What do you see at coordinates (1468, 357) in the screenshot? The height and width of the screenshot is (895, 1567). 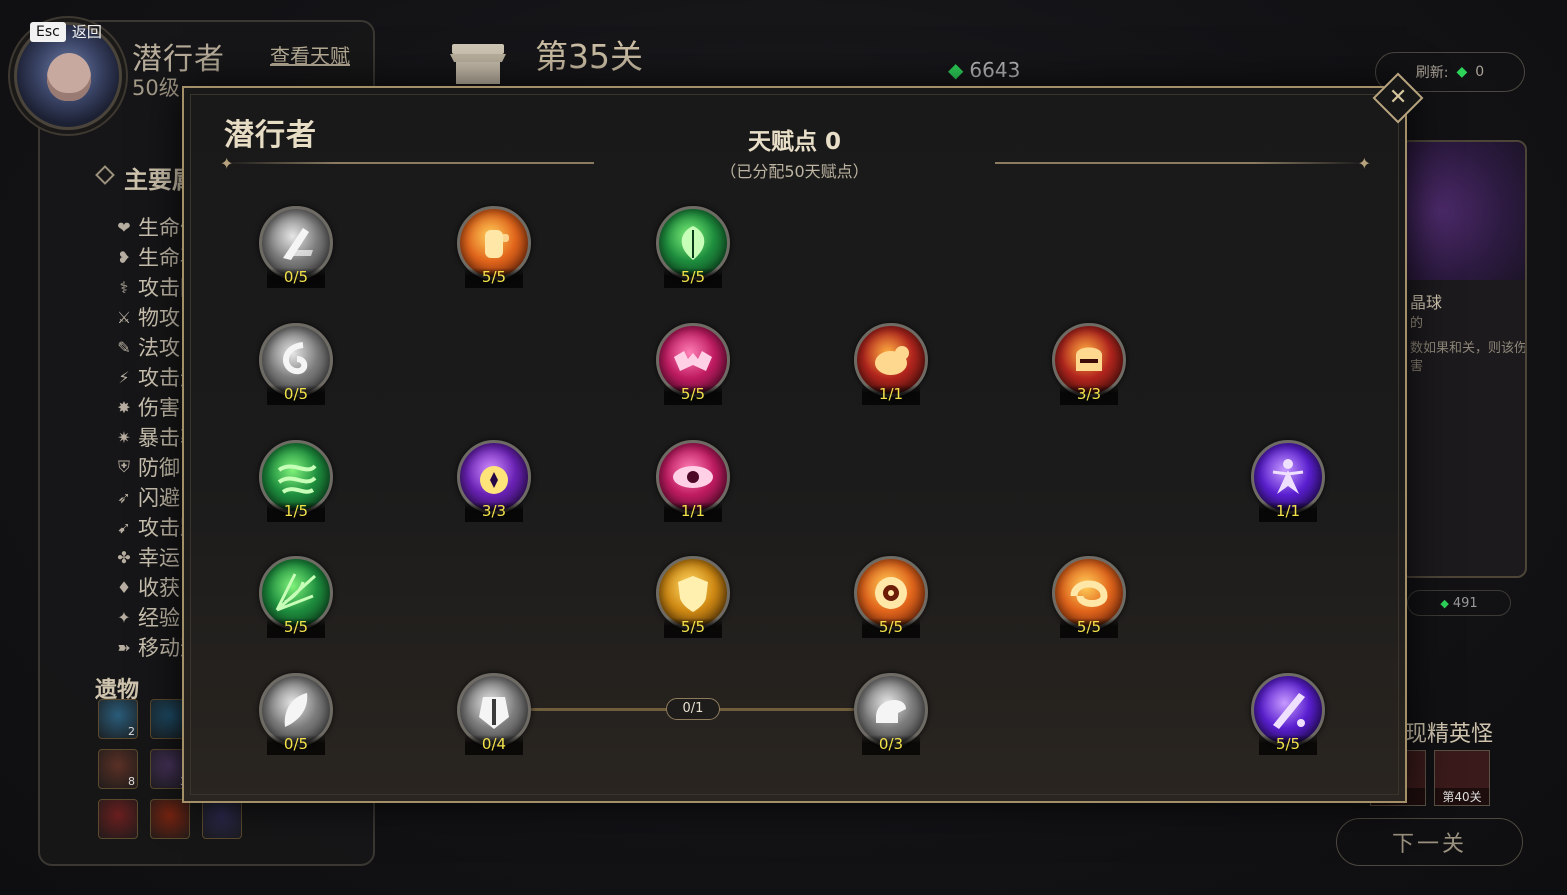 I see `item-card-desc: 数如果和关，则该伤害` at bounding box center [1468, 357].